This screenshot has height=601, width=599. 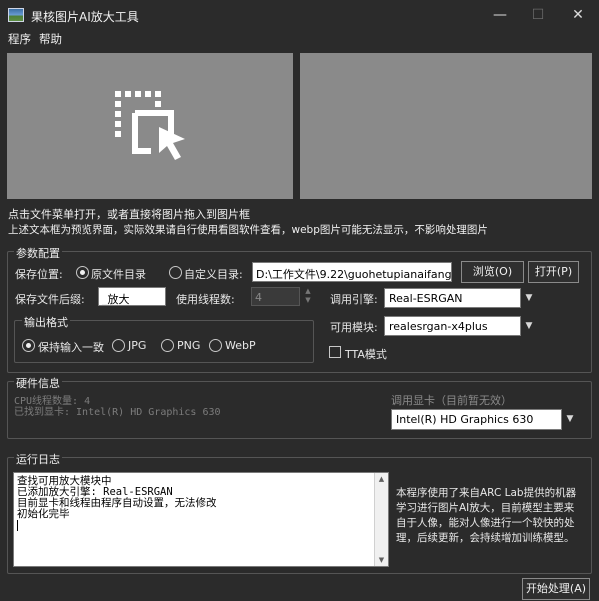 I want to click on engine-label: 调用引擎:, so click(x=354, y=299).